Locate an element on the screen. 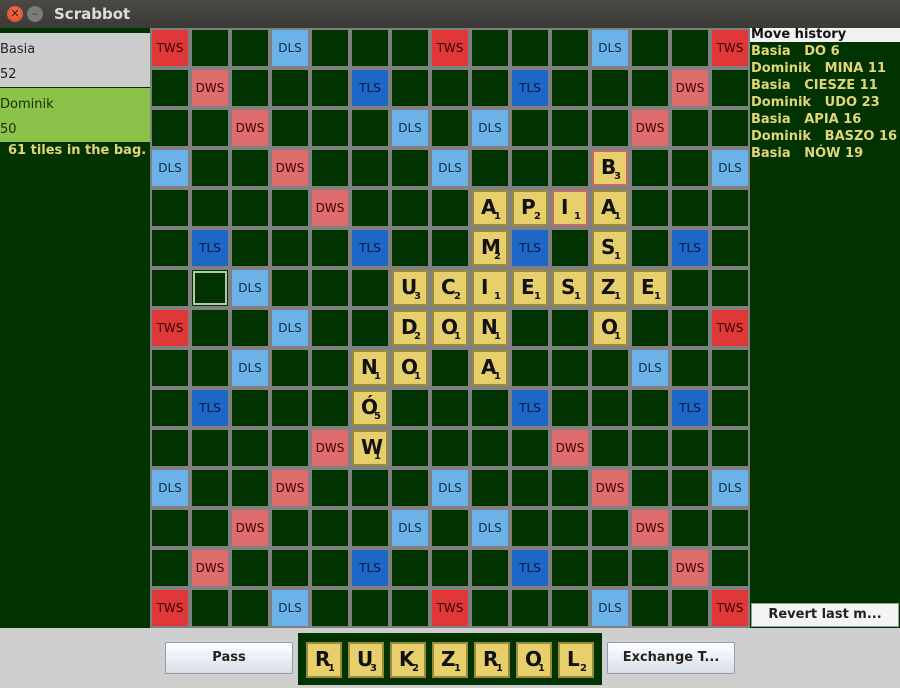  rack-tile: L2 is located at coordinates (576, 660).